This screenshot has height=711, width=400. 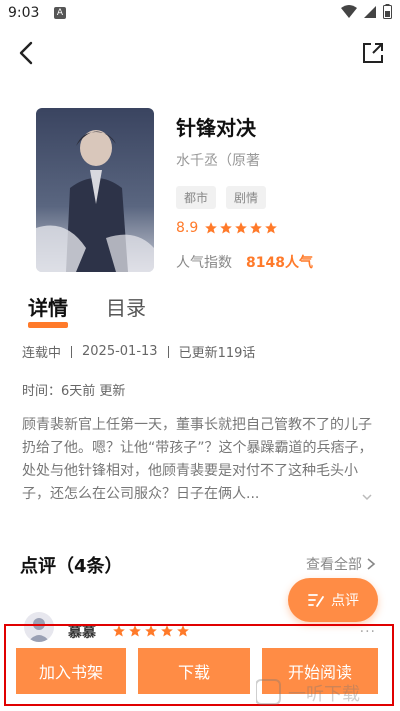 I want to click on tag-item: 剧情, so click(x=246, y=197).